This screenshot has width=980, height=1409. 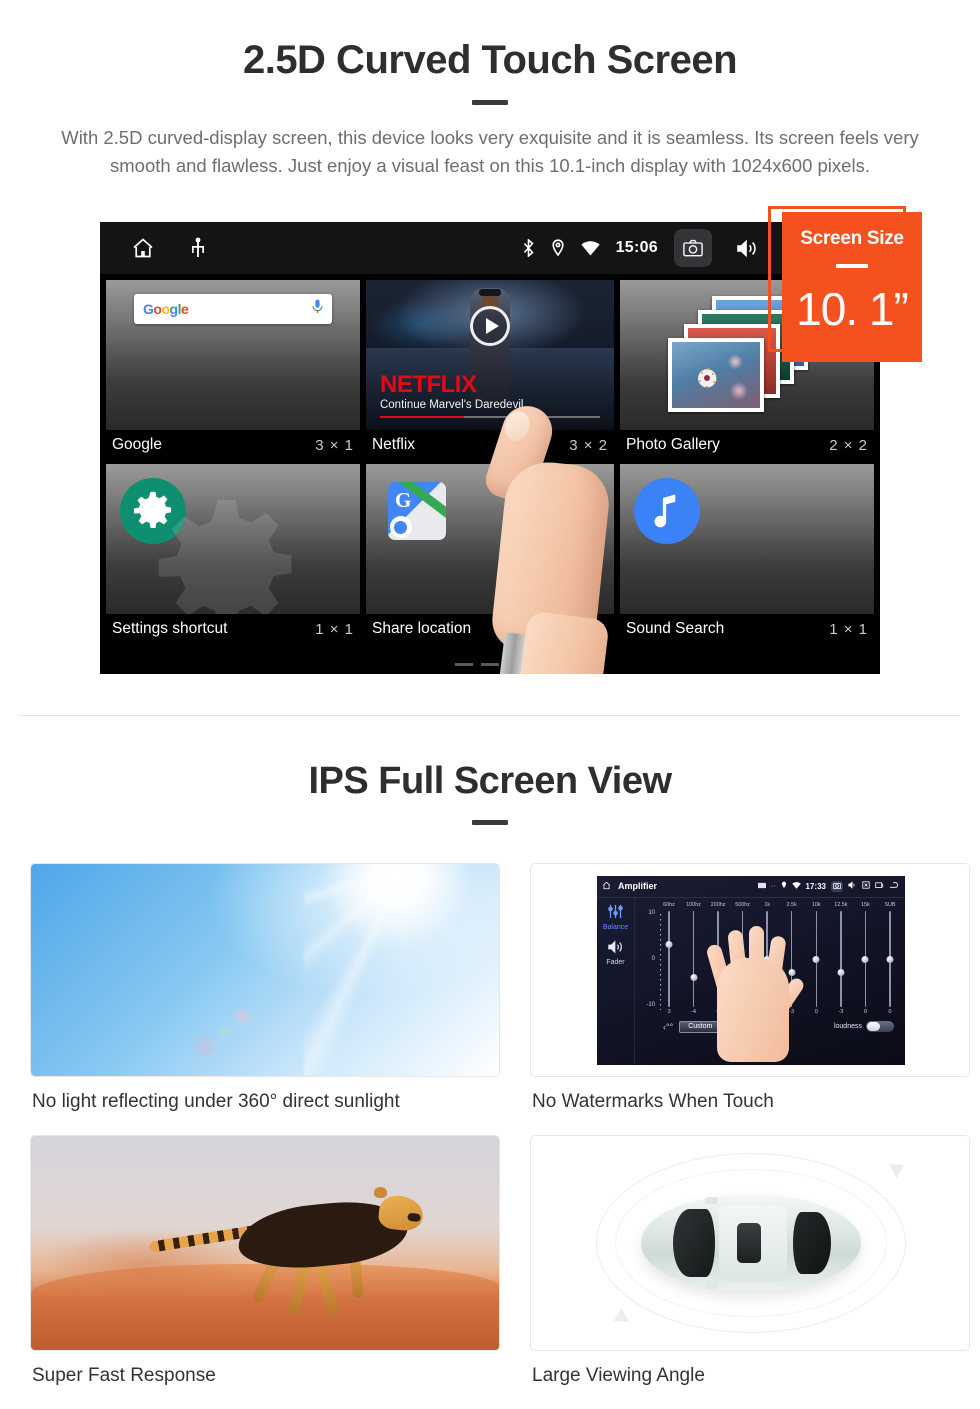 What do you see at coordinates (791, 904) in the screenshot?
I see `band-label: 2.5k` at bounding box center [791, 904].